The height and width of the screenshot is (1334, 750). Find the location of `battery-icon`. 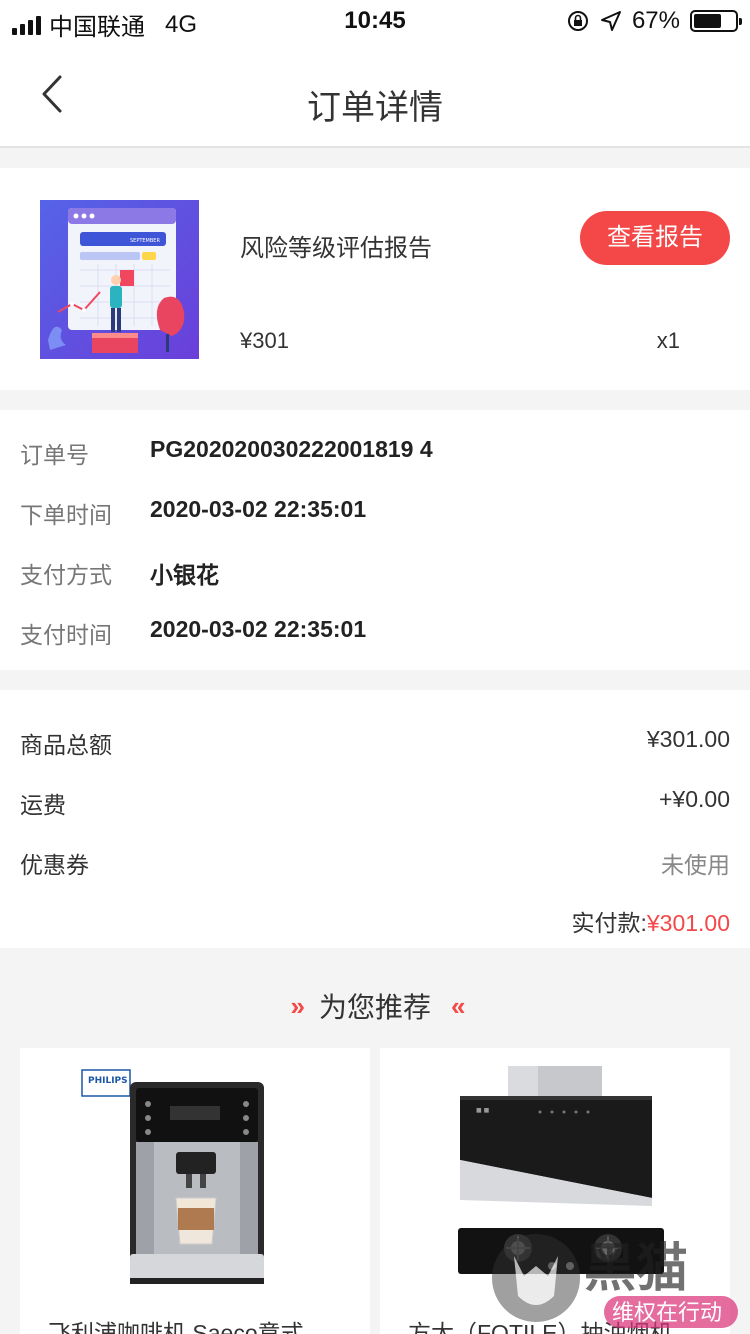

battery-icon is located at coordinates (716, 21).